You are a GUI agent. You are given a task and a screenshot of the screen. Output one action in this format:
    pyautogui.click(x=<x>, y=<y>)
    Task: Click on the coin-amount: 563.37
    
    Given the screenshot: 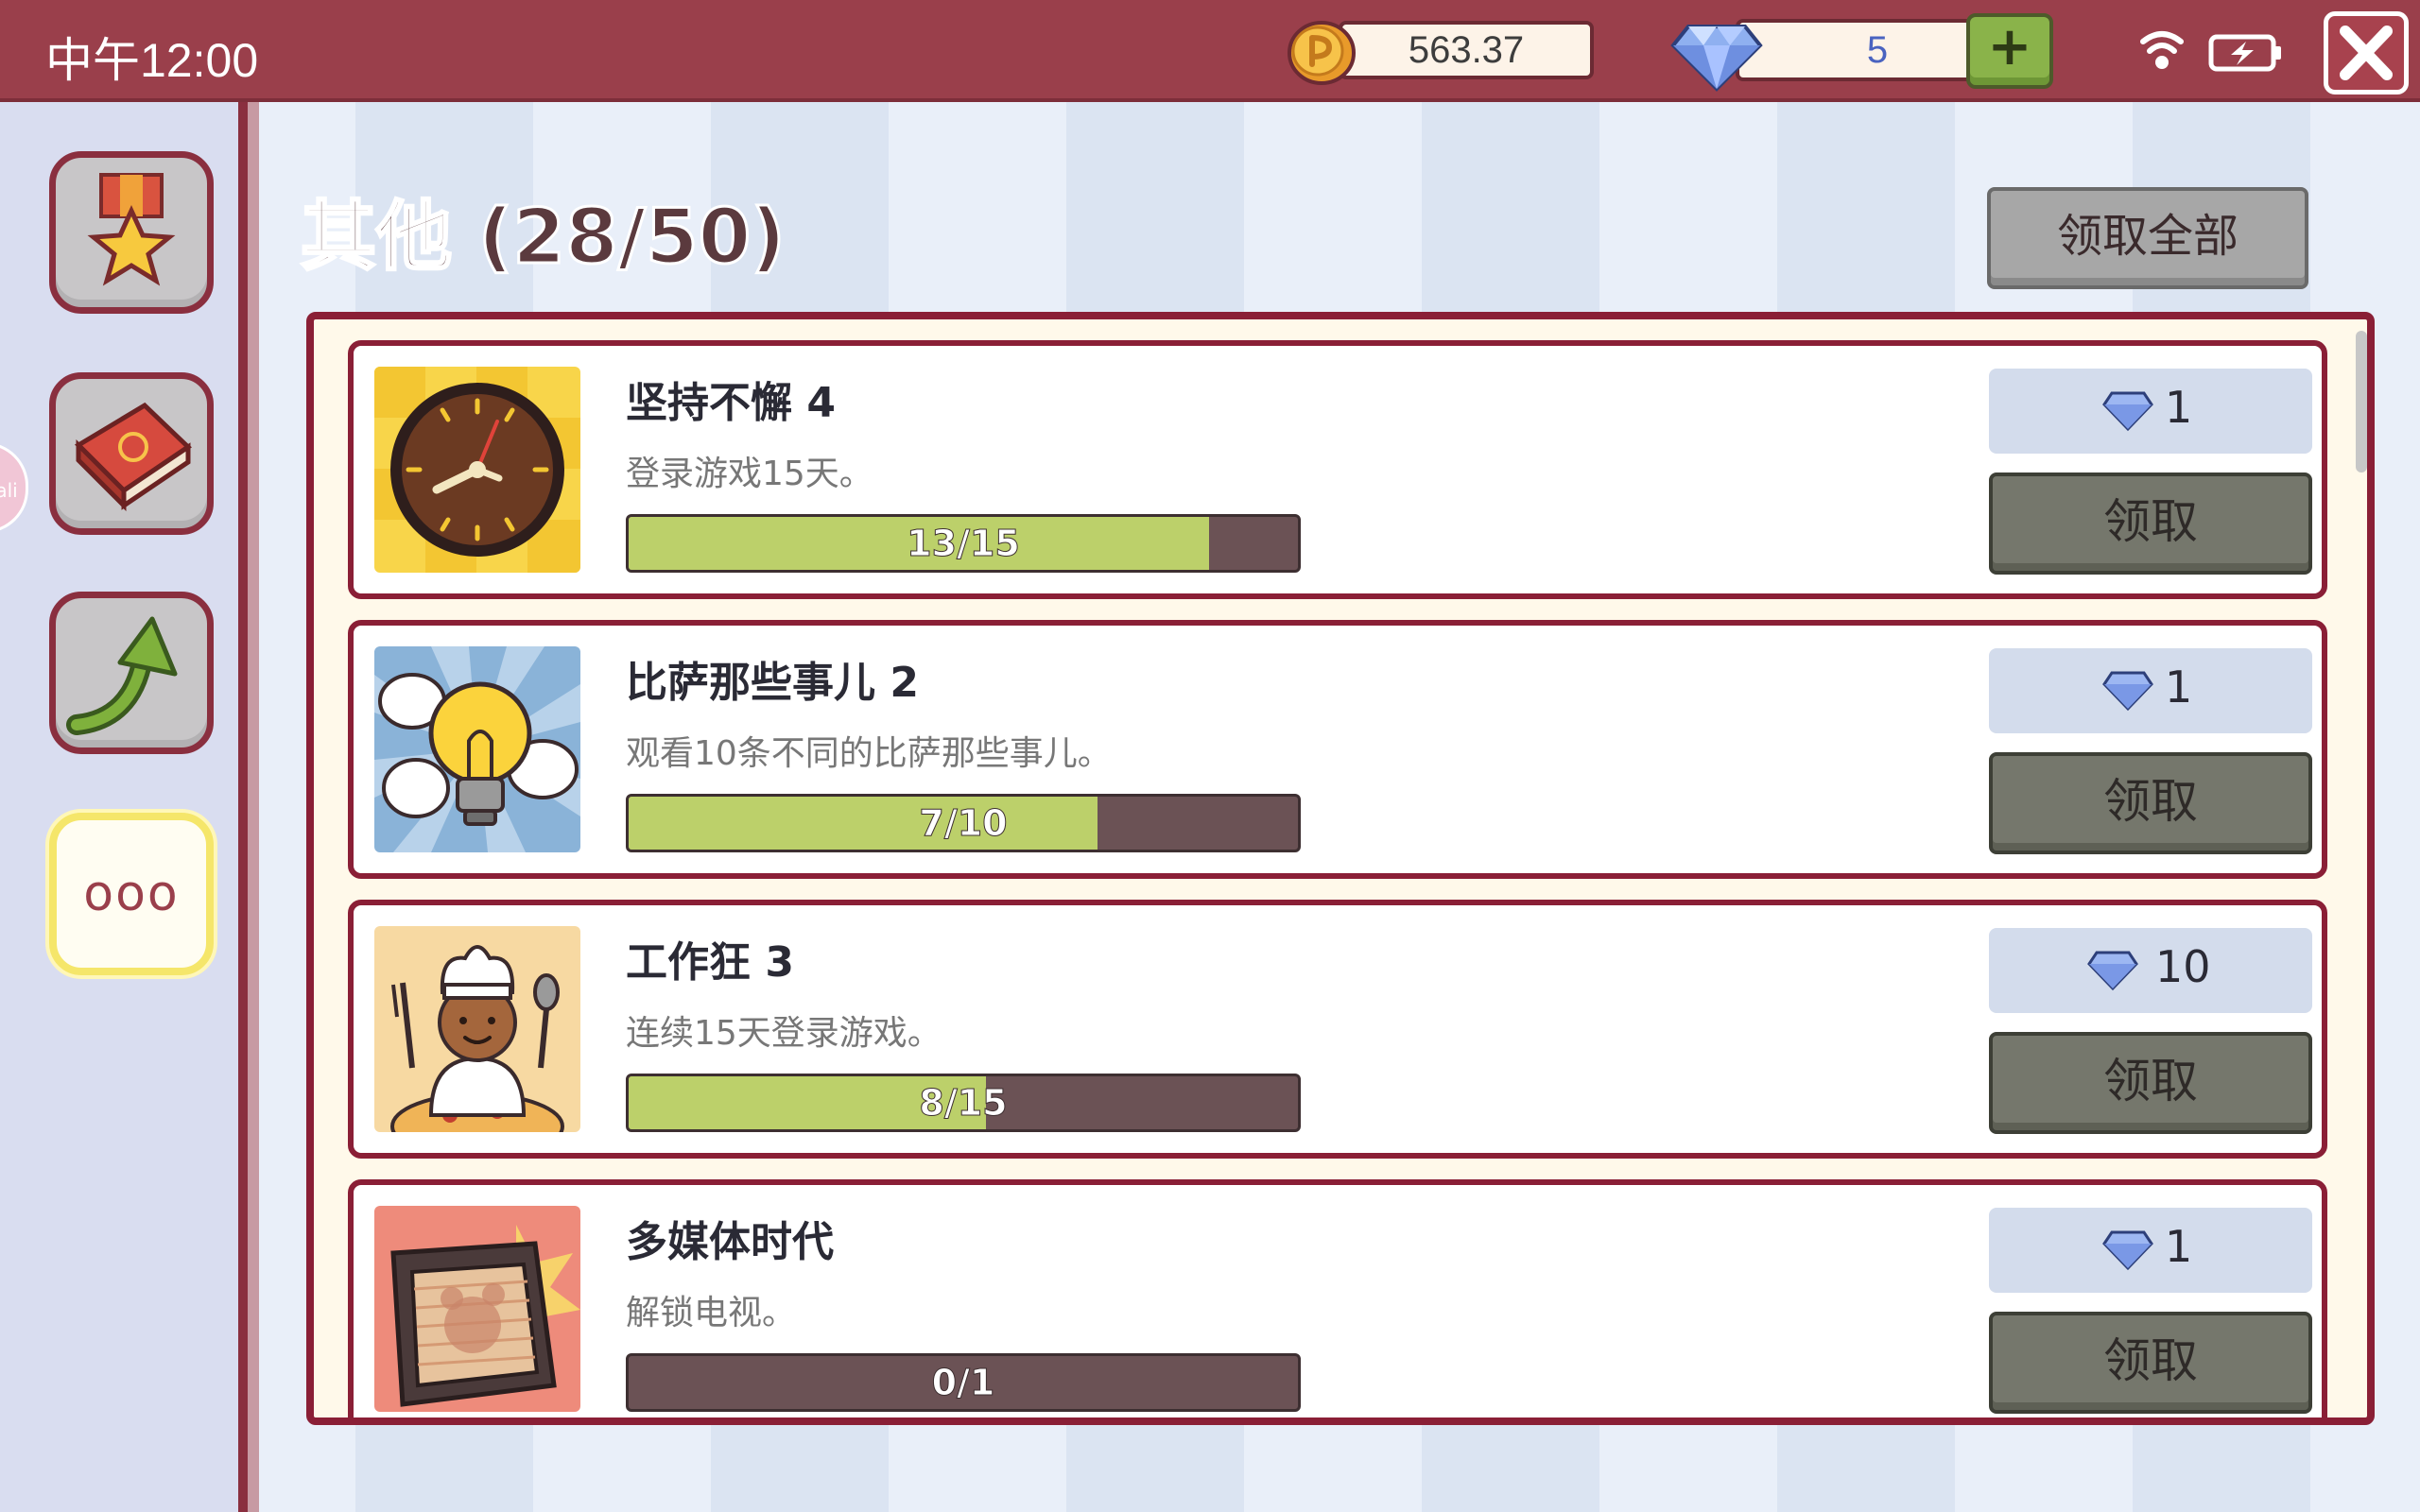 What is the action you would take?
    pyautogui.click(x=1466, y=50)
    